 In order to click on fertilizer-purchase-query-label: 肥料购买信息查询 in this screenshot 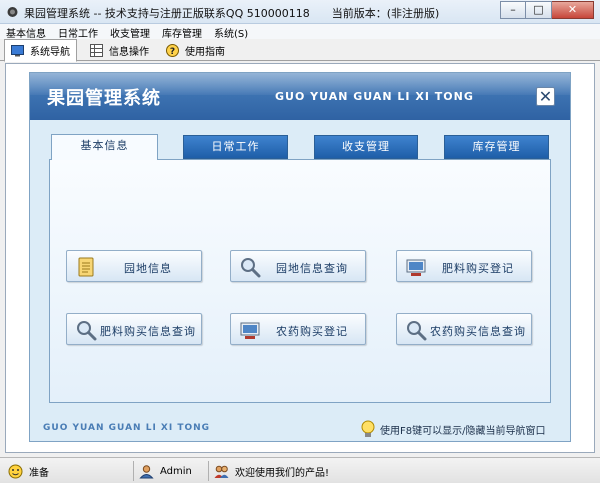, I will do `click(148, 331)`.